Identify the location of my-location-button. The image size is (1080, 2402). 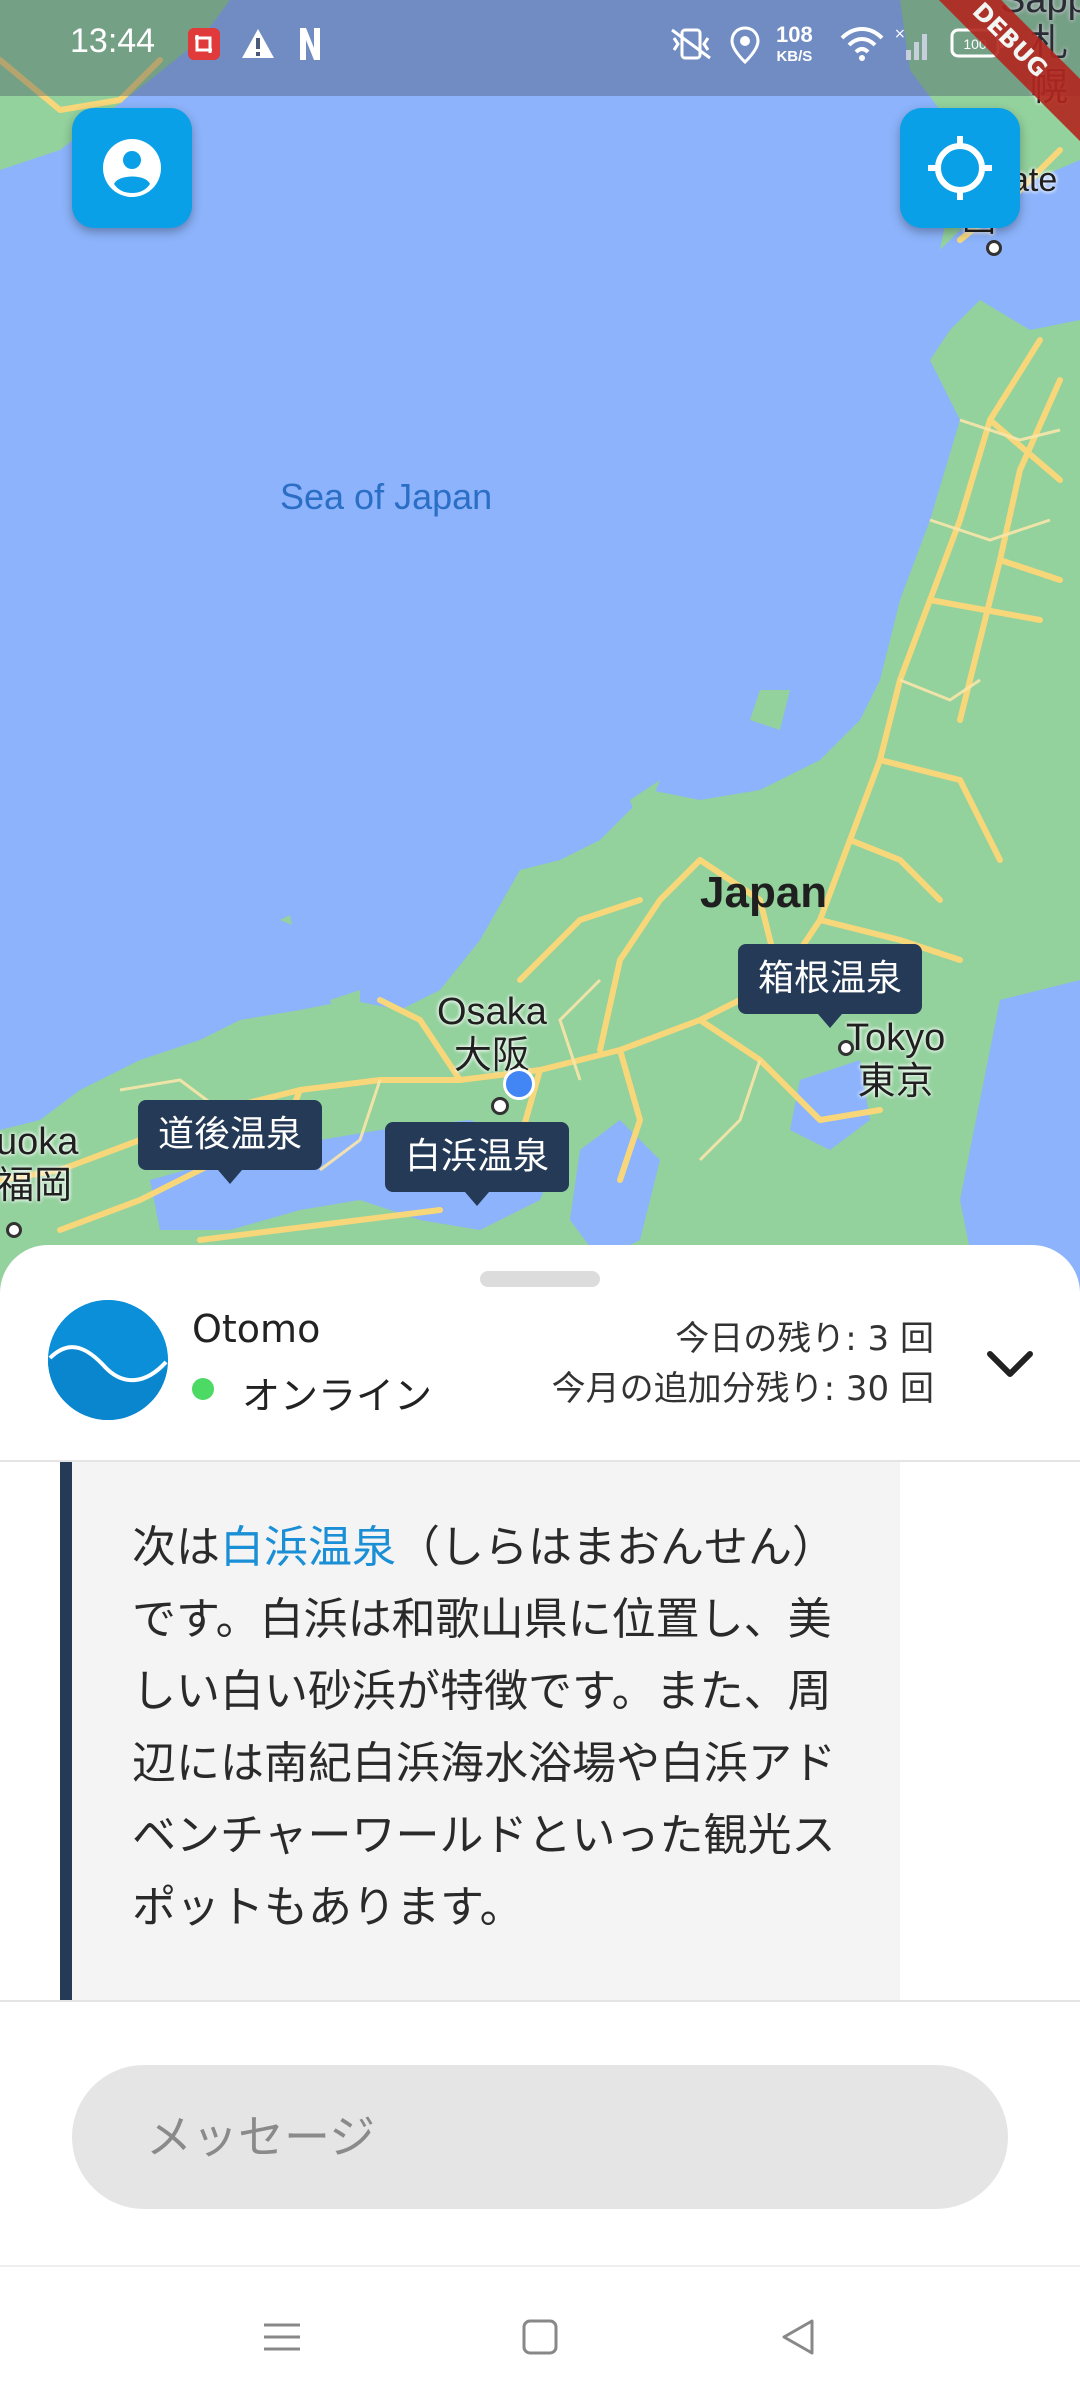
(960, 168).